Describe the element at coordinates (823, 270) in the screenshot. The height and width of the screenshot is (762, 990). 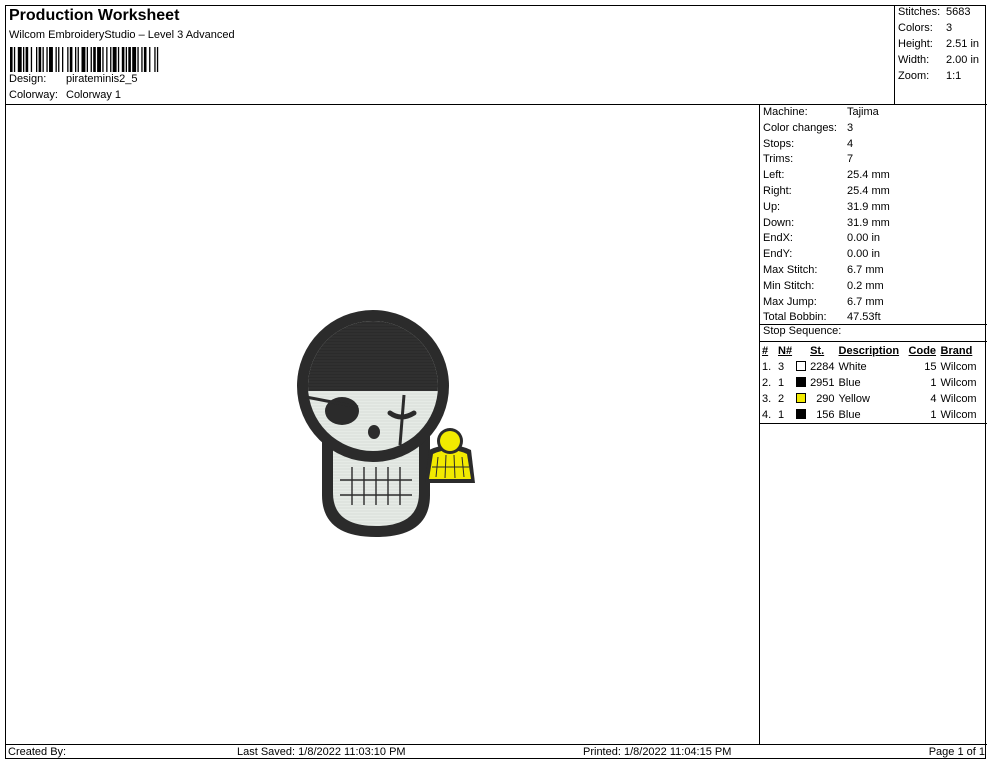
I see `info-row: Max Stitch: 6.7 mm` at that location.